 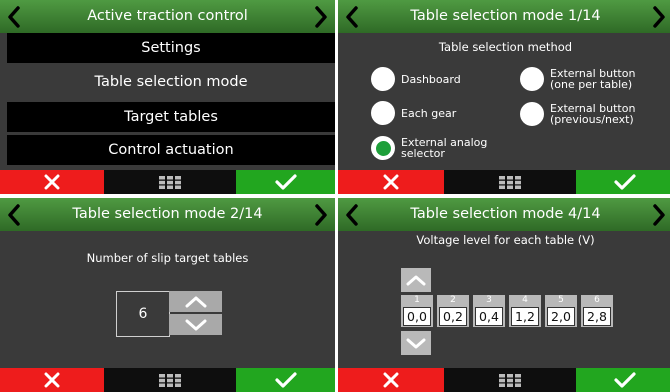 I want to click on menu-item-control-actuation: Control actuation, so click(x=171, y=150).